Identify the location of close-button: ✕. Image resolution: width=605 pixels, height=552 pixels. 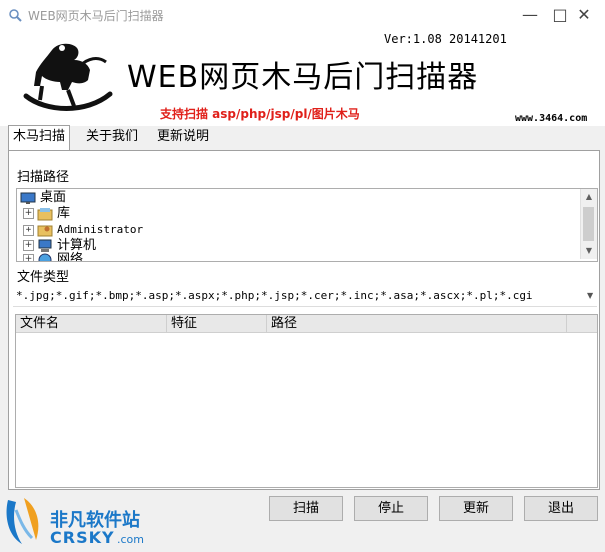
(584, 15).